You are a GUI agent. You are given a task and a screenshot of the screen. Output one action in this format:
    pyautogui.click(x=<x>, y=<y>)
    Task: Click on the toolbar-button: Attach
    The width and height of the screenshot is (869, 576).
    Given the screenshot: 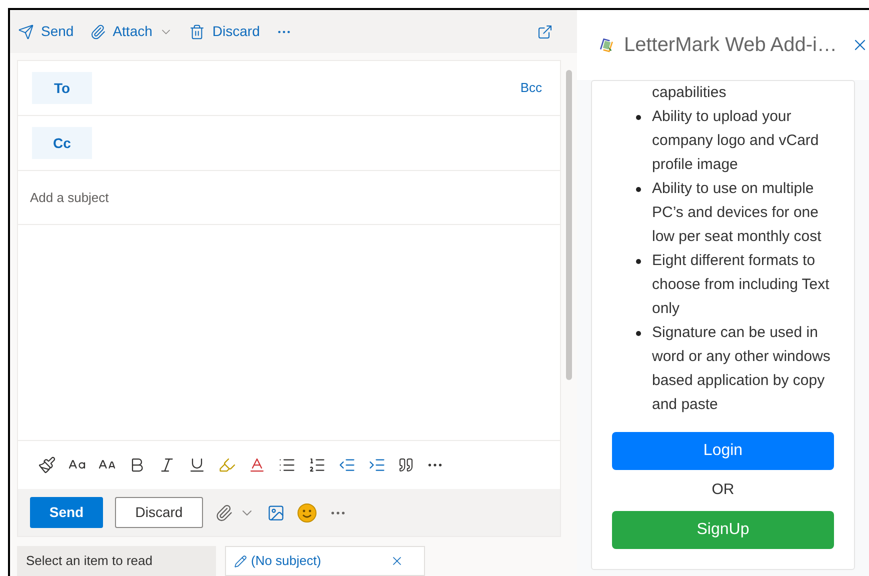 What is the action you would take?
    pyautogui.click(x=132, y=31)
    